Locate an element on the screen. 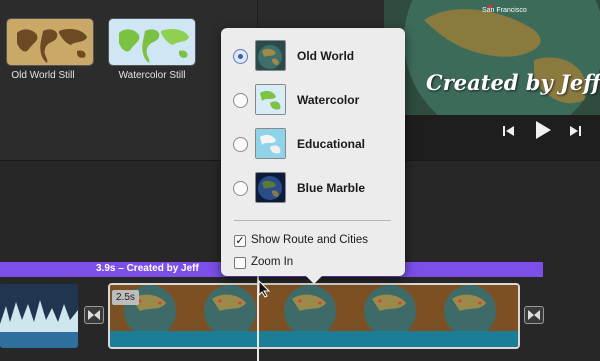  map-clip is located at coordinates (314, 316).